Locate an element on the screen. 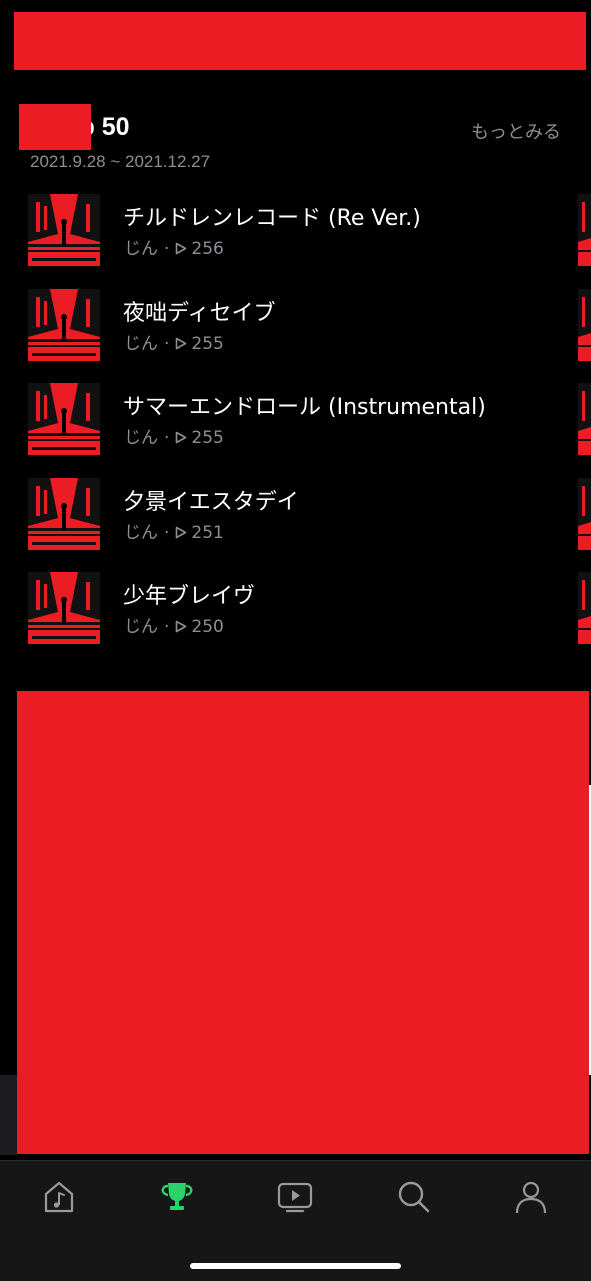 Image resolution: width=591 pixels, height=1281 pixels. music-library-icon is located at coordinates (59, 1197).